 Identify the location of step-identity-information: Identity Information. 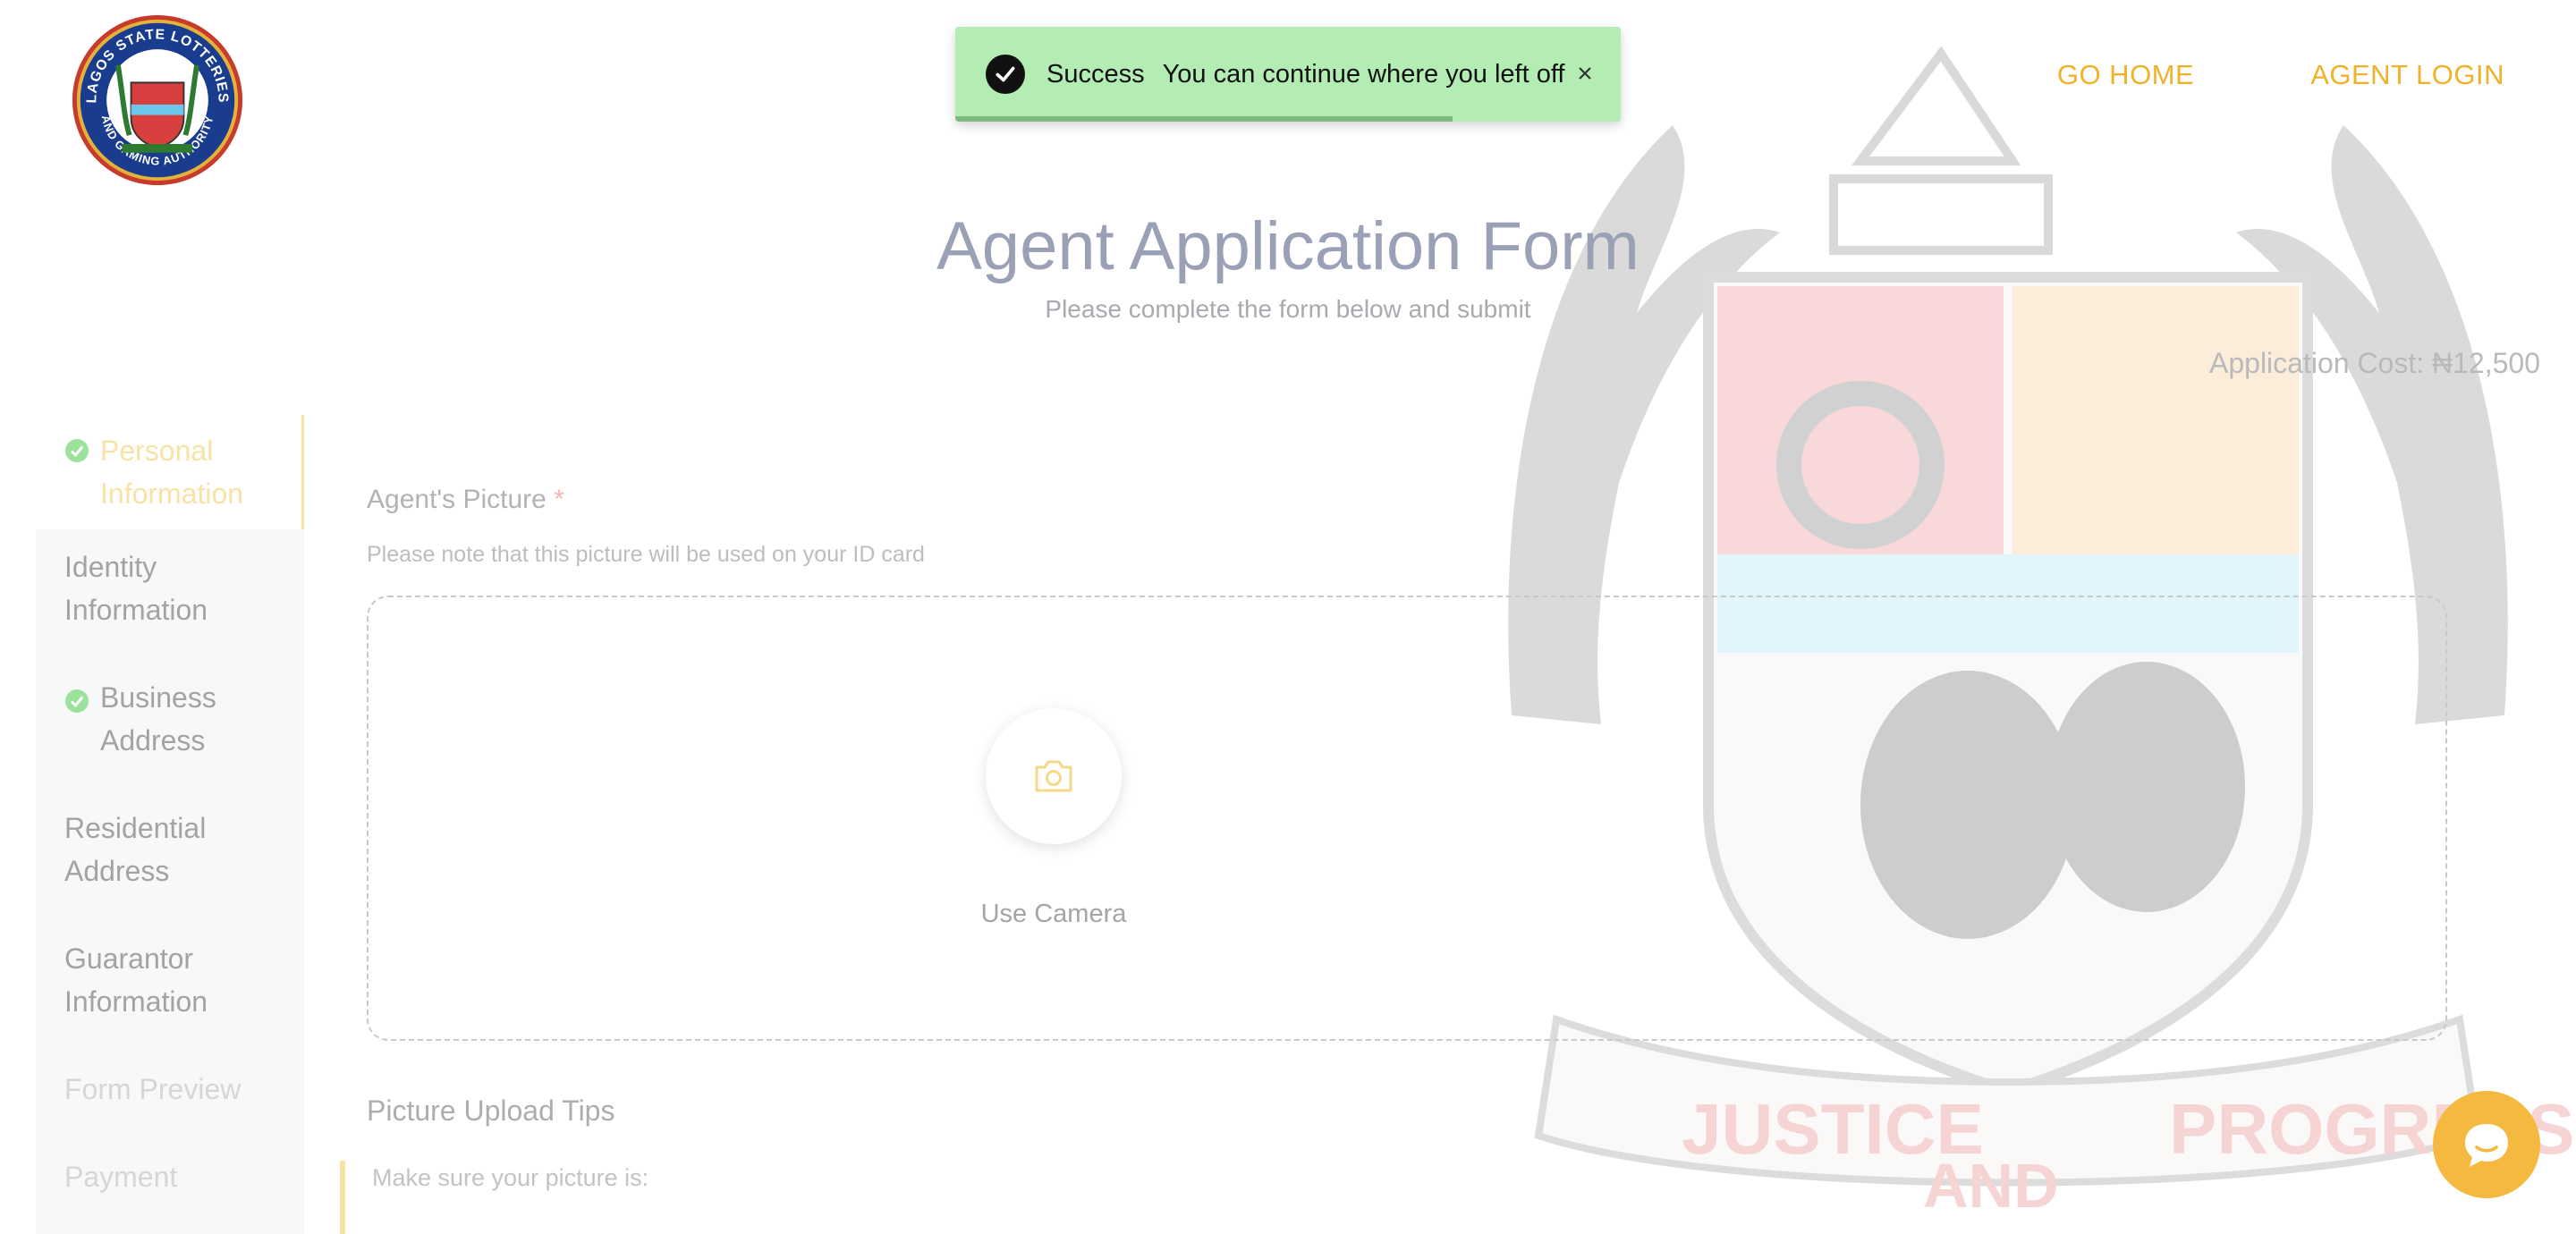
(170, 595).